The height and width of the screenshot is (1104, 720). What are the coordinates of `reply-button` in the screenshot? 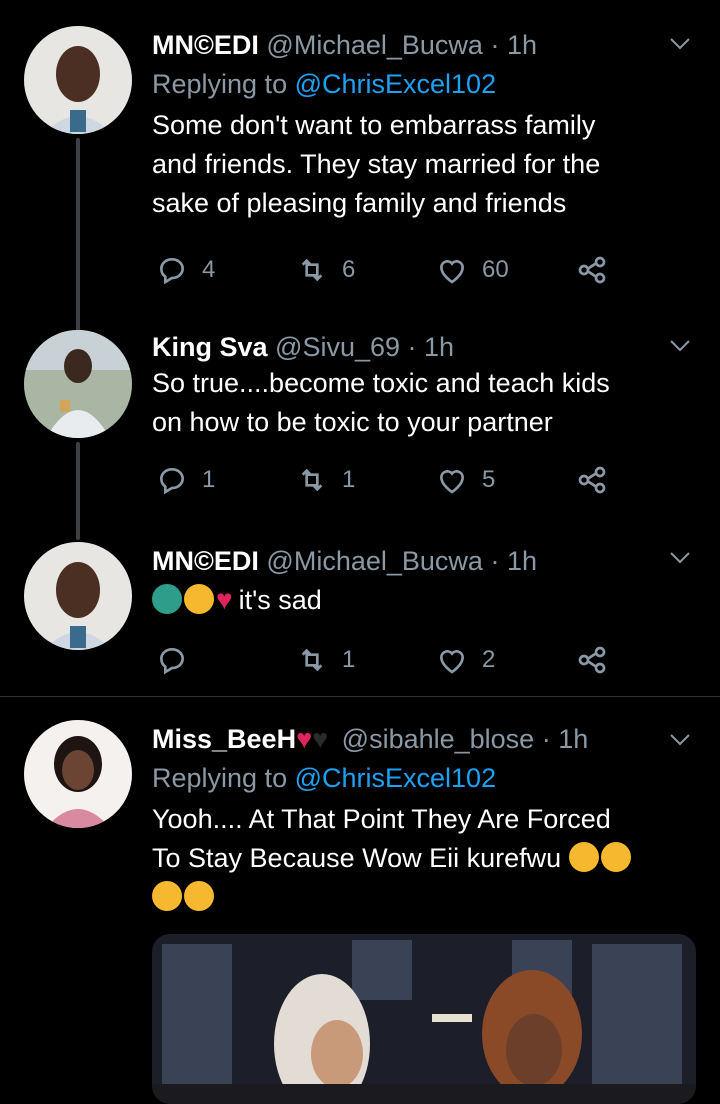 It's located at (179, 660).